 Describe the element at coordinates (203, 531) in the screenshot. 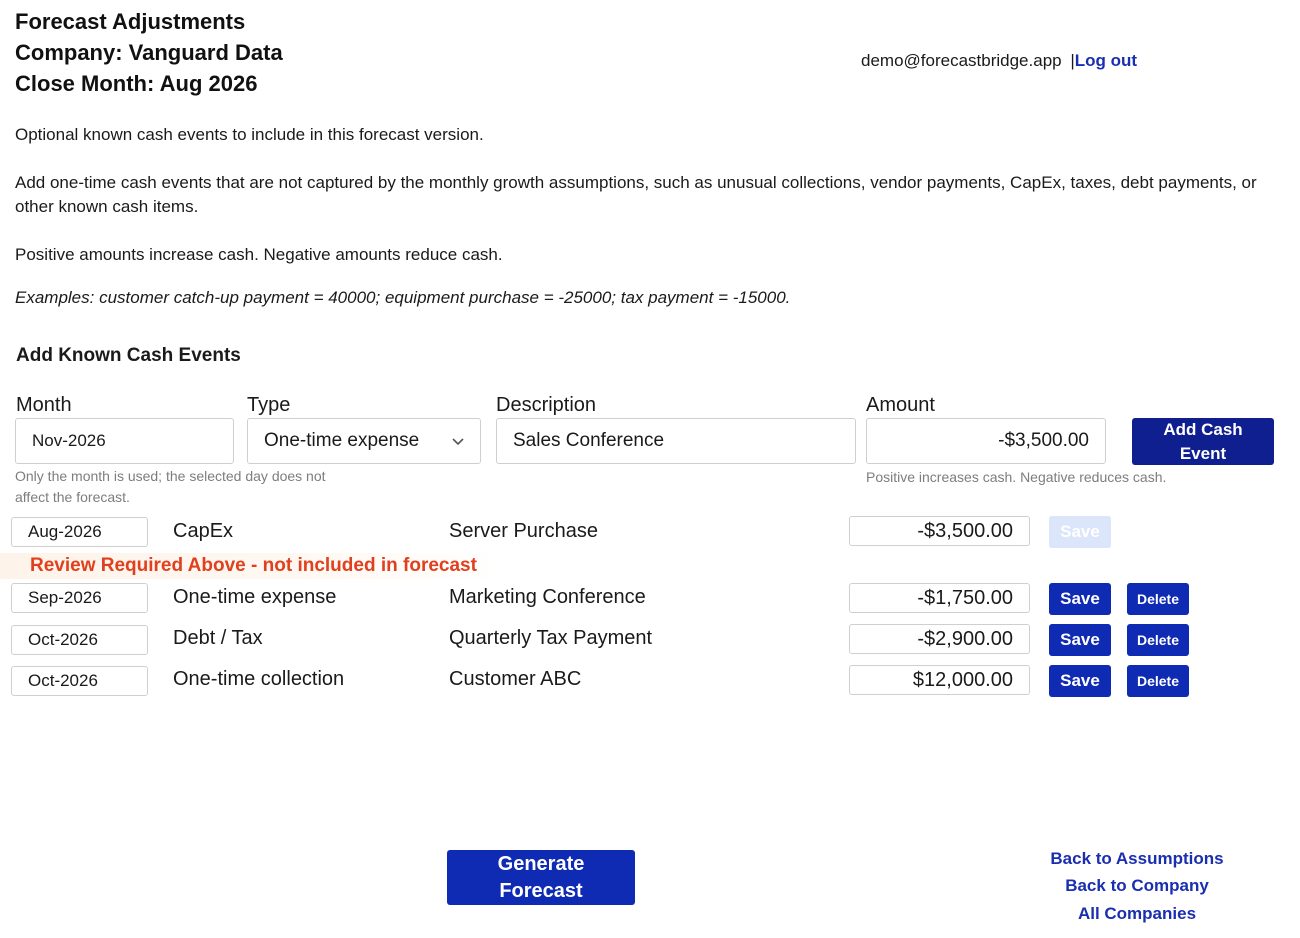

I see `event-type: CapEx` at that location.